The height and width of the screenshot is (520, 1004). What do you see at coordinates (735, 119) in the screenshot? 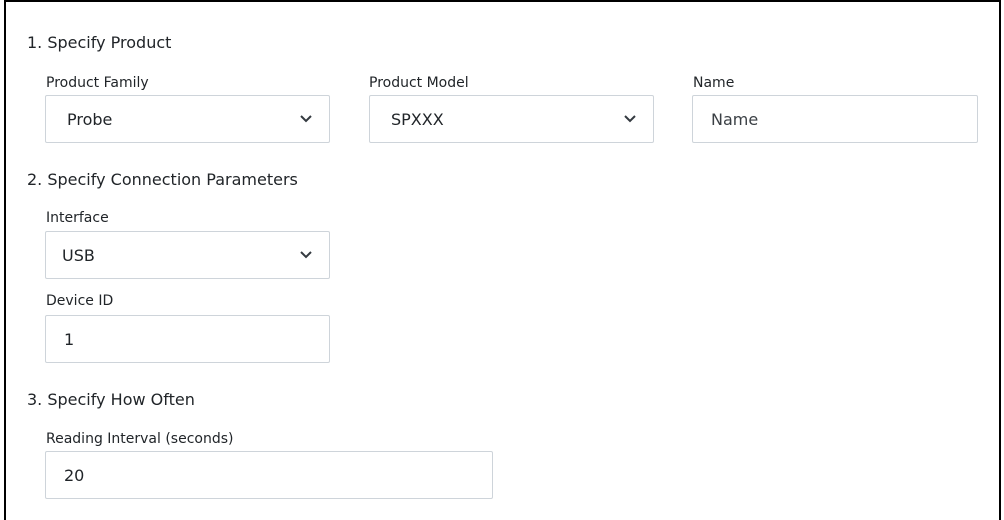
I see `name-placeholder: Name` at bounding box center [735, 119].